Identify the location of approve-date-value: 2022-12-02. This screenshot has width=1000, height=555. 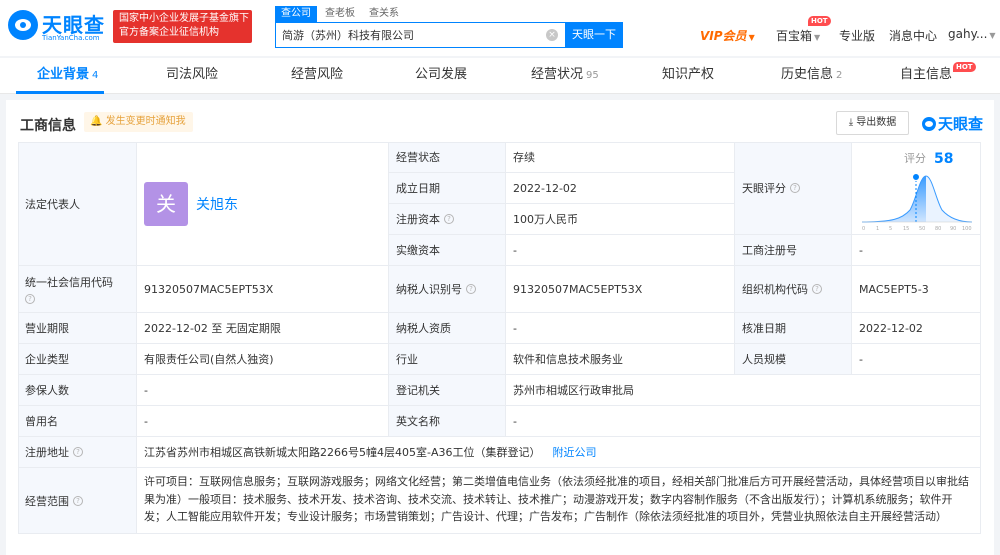
(916, 328).